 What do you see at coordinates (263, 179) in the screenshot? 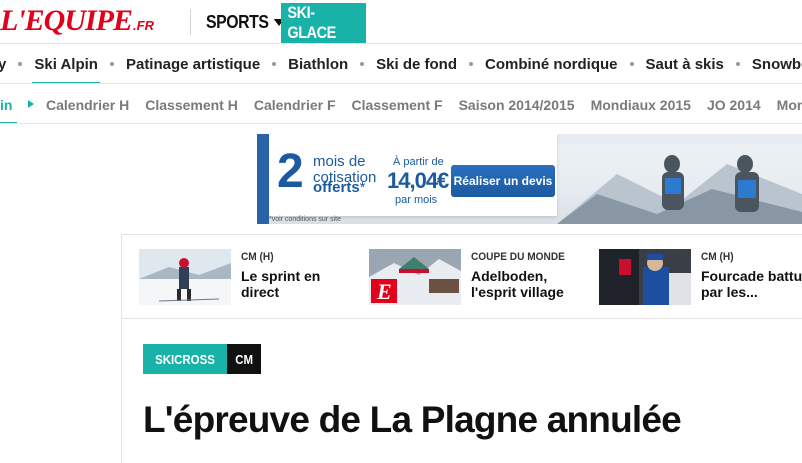
I see `ad-left-strip` at bounding box center [263, 179].